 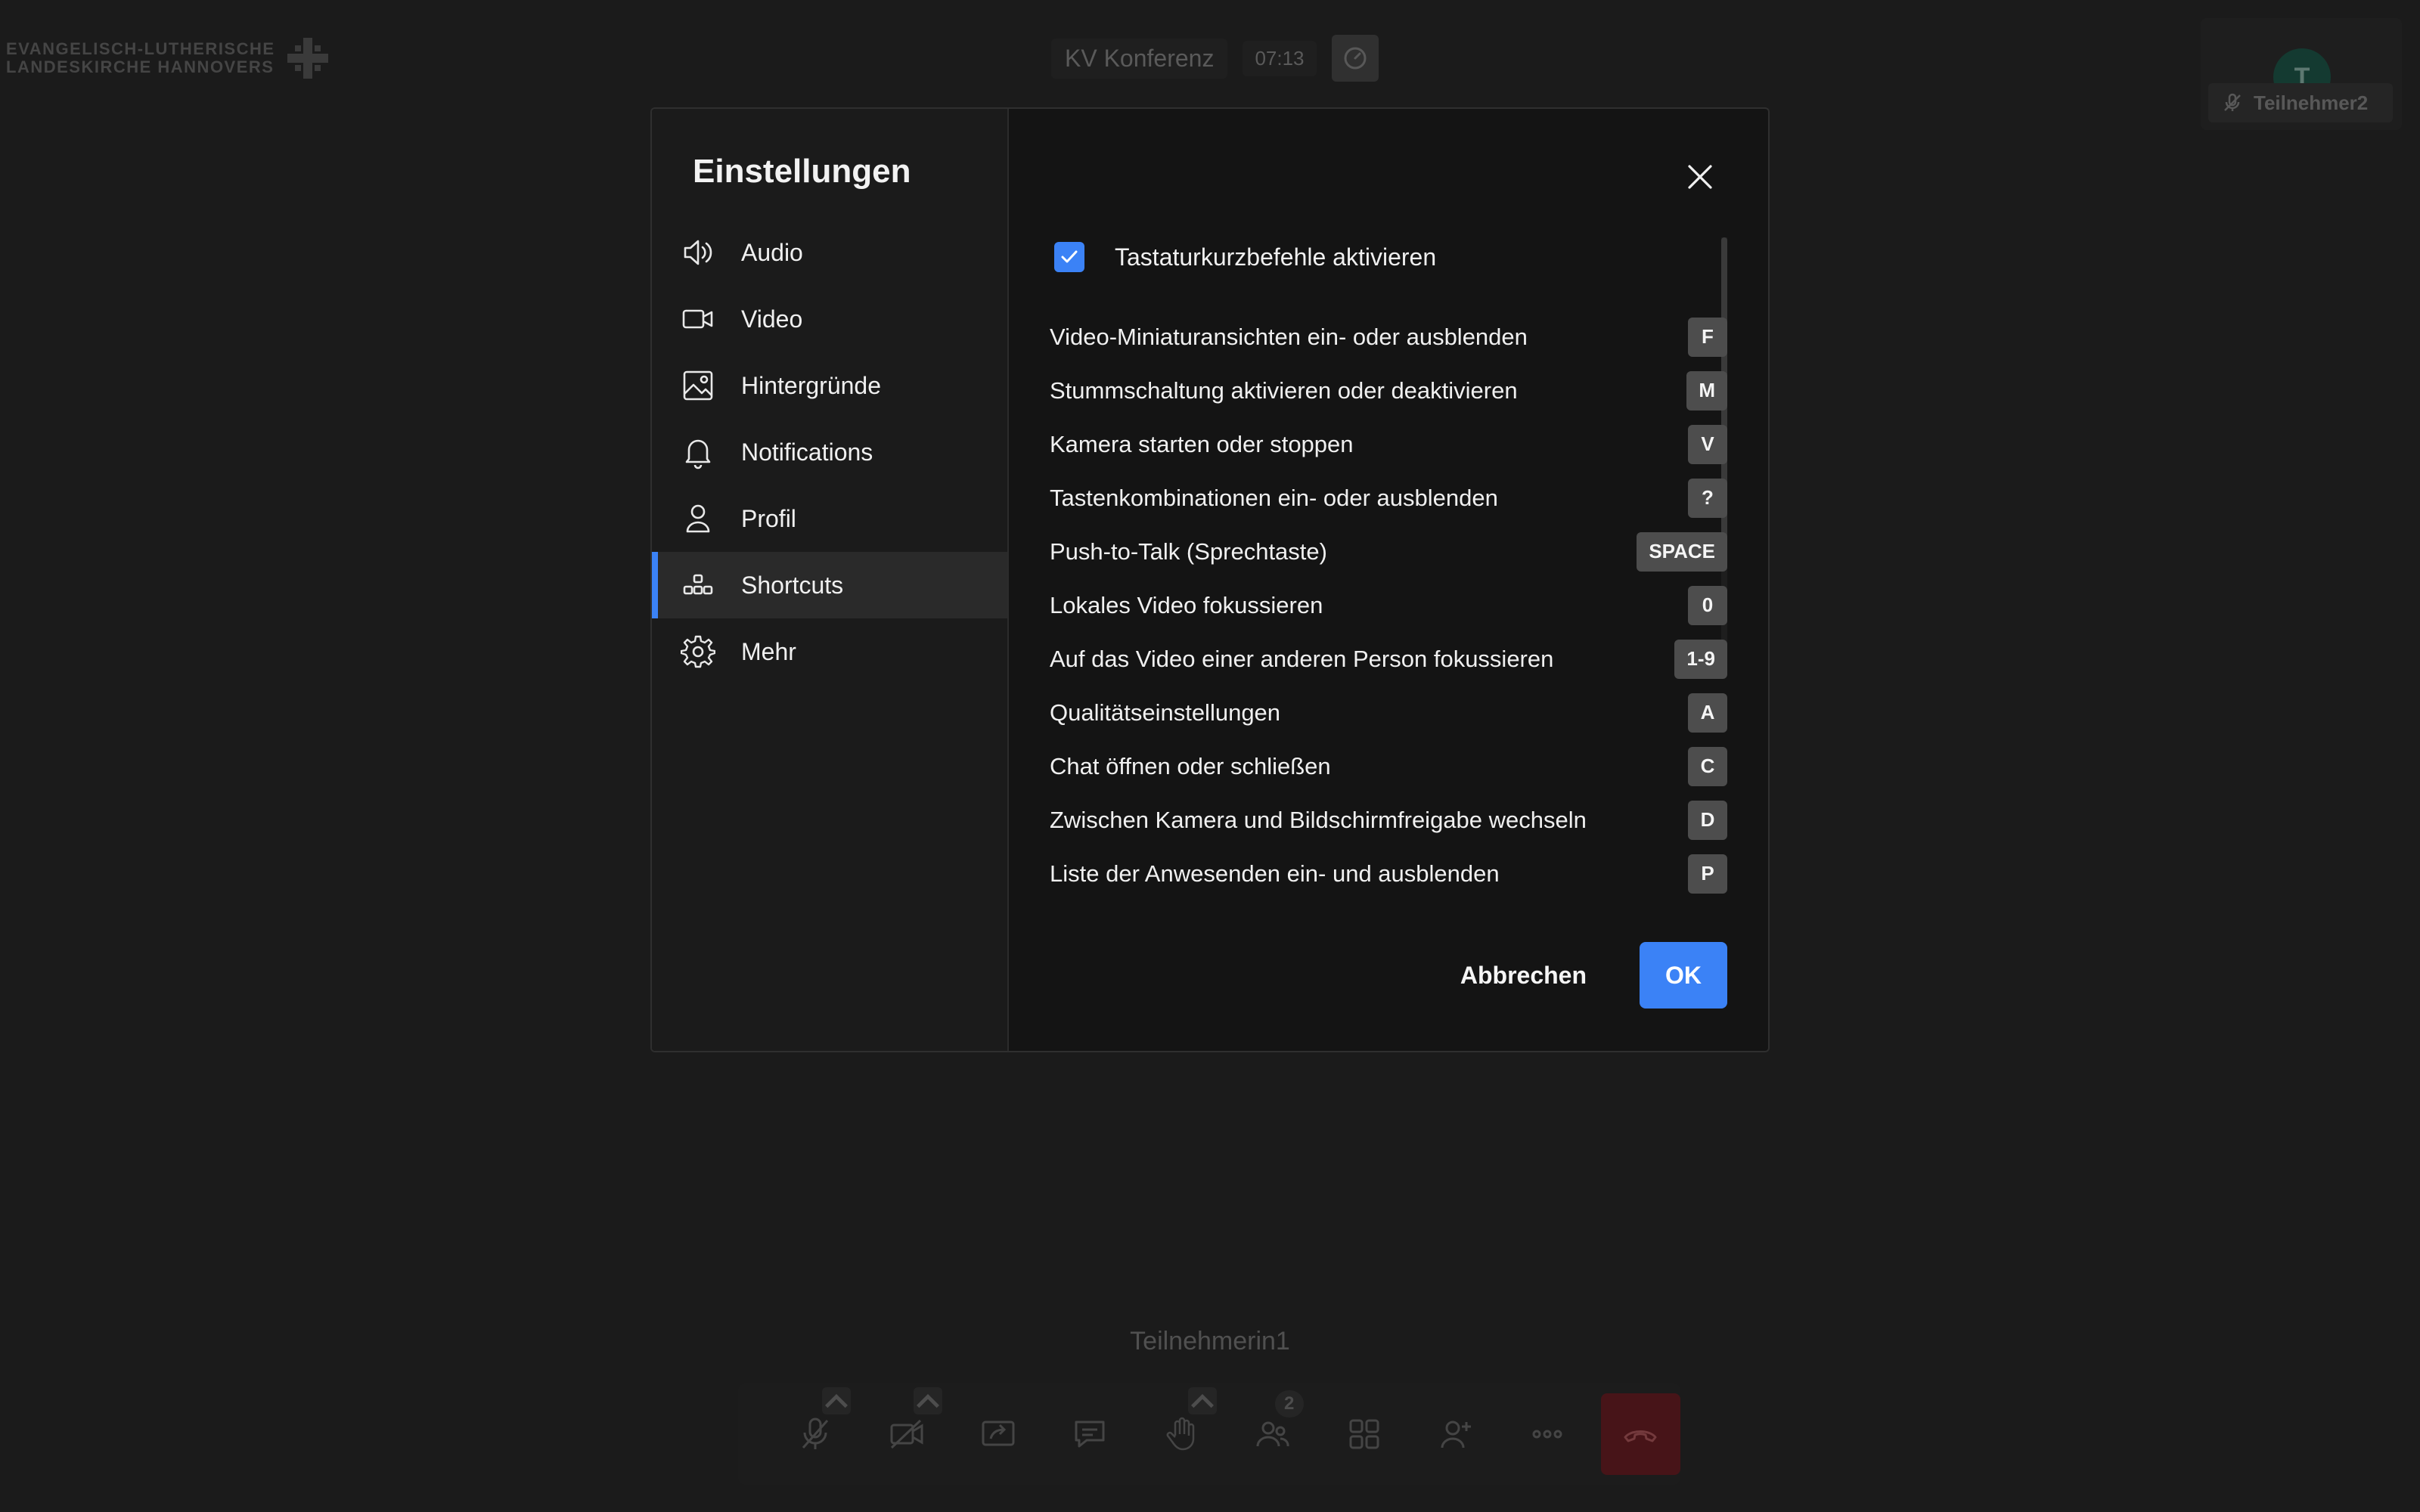 I want to click on shortcut-key: M, so click(x=1706, y=391).